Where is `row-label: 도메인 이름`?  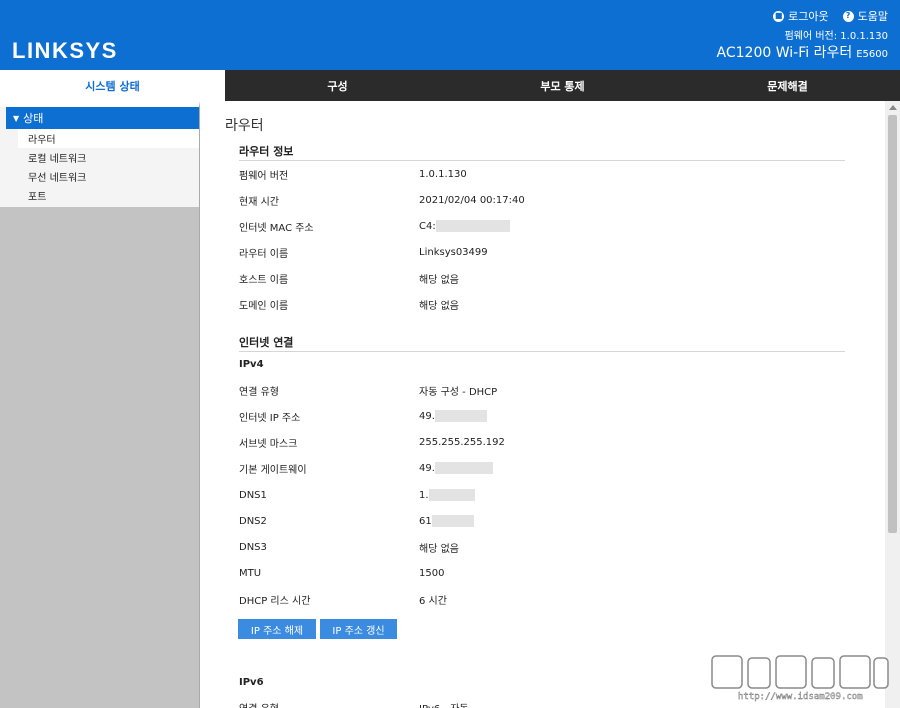
row-label: 도메인 이름 is located at coordinates (264, 306).